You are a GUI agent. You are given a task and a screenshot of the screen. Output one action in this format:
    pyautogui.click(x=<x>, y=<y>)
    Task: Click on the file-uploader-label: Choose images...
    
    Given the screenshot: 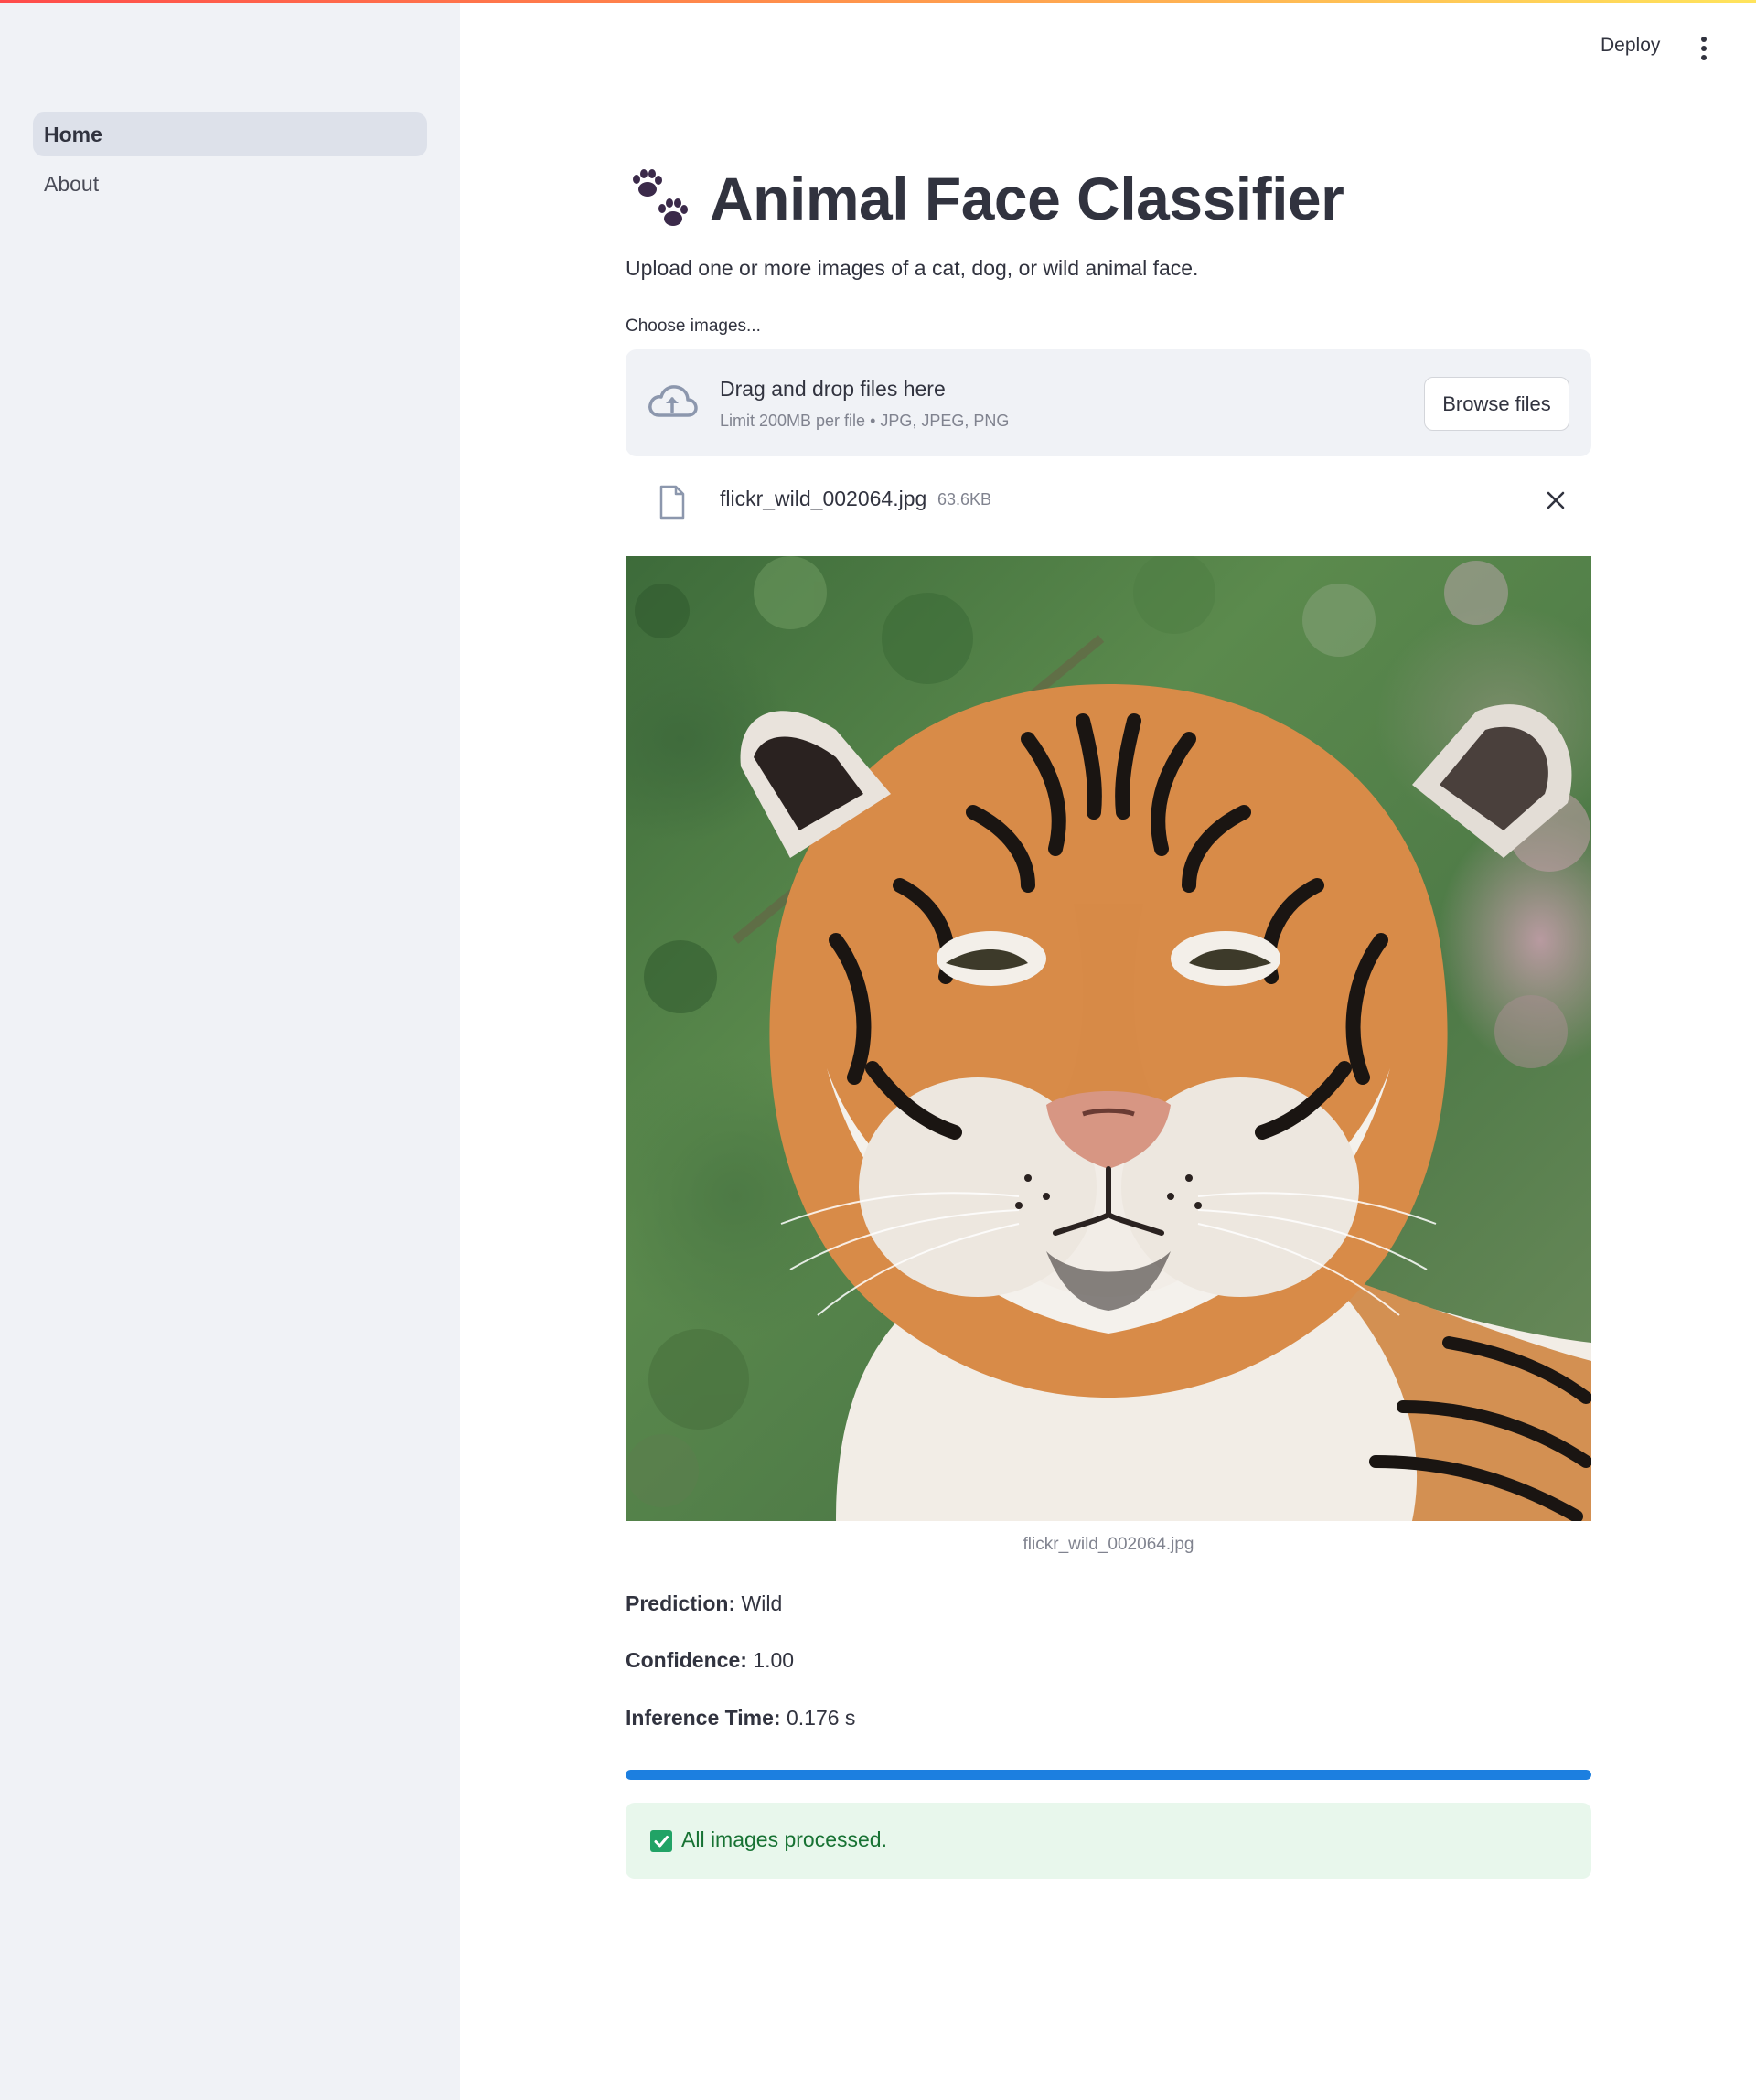 What is the action you would take?
    pyautogui.click(x=693, y=326)
    